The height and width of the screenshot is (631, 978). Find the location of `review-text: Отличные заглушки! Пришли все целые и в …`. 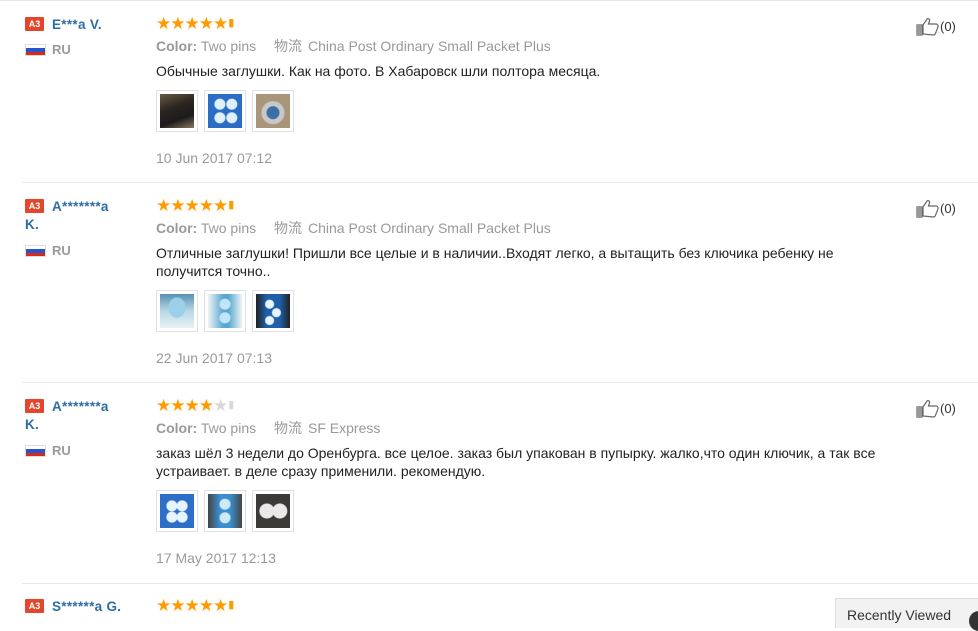

review-text: Отличные заглушки! Пришли все целые и в … is located at coordinates (495, 262).